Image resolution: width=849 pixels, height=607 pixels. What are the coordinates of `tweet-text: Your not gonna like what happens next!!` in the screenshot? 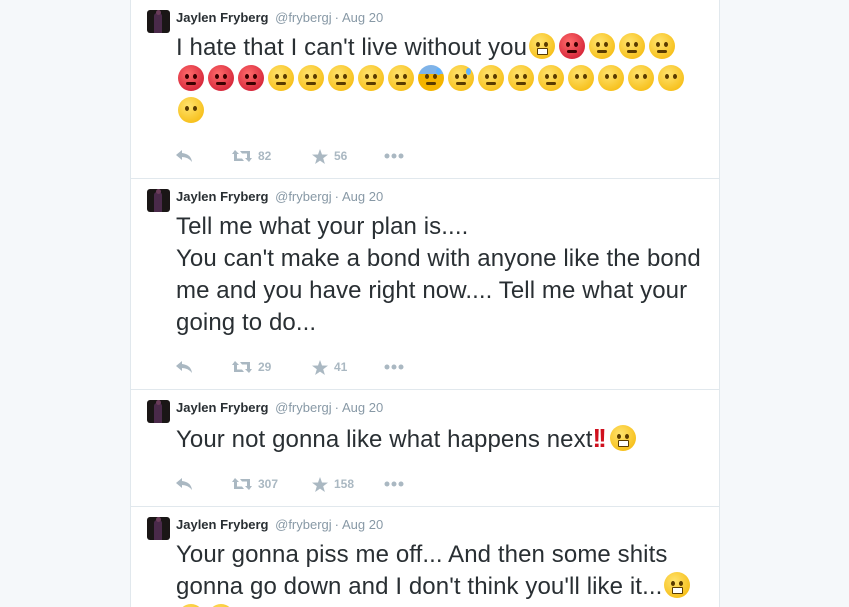 It's located at (441, 439).